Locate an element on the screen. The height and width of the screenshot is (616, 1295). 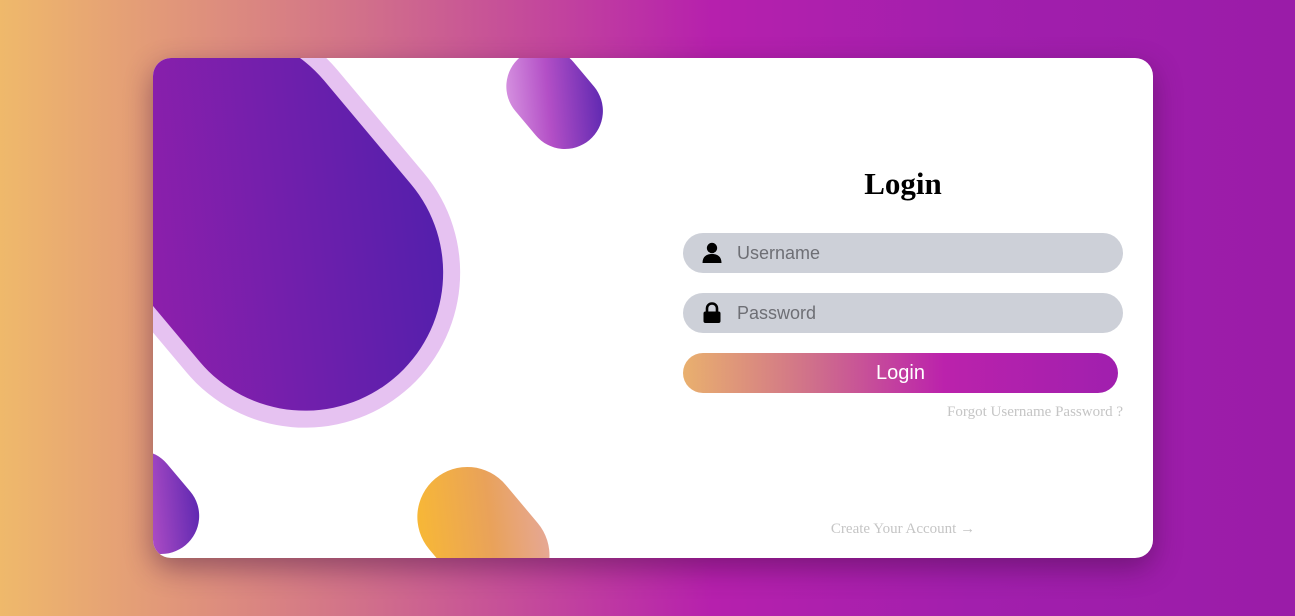
forgot-password-link: Forgot Username Password ? is located at coordinates (1035, 412).